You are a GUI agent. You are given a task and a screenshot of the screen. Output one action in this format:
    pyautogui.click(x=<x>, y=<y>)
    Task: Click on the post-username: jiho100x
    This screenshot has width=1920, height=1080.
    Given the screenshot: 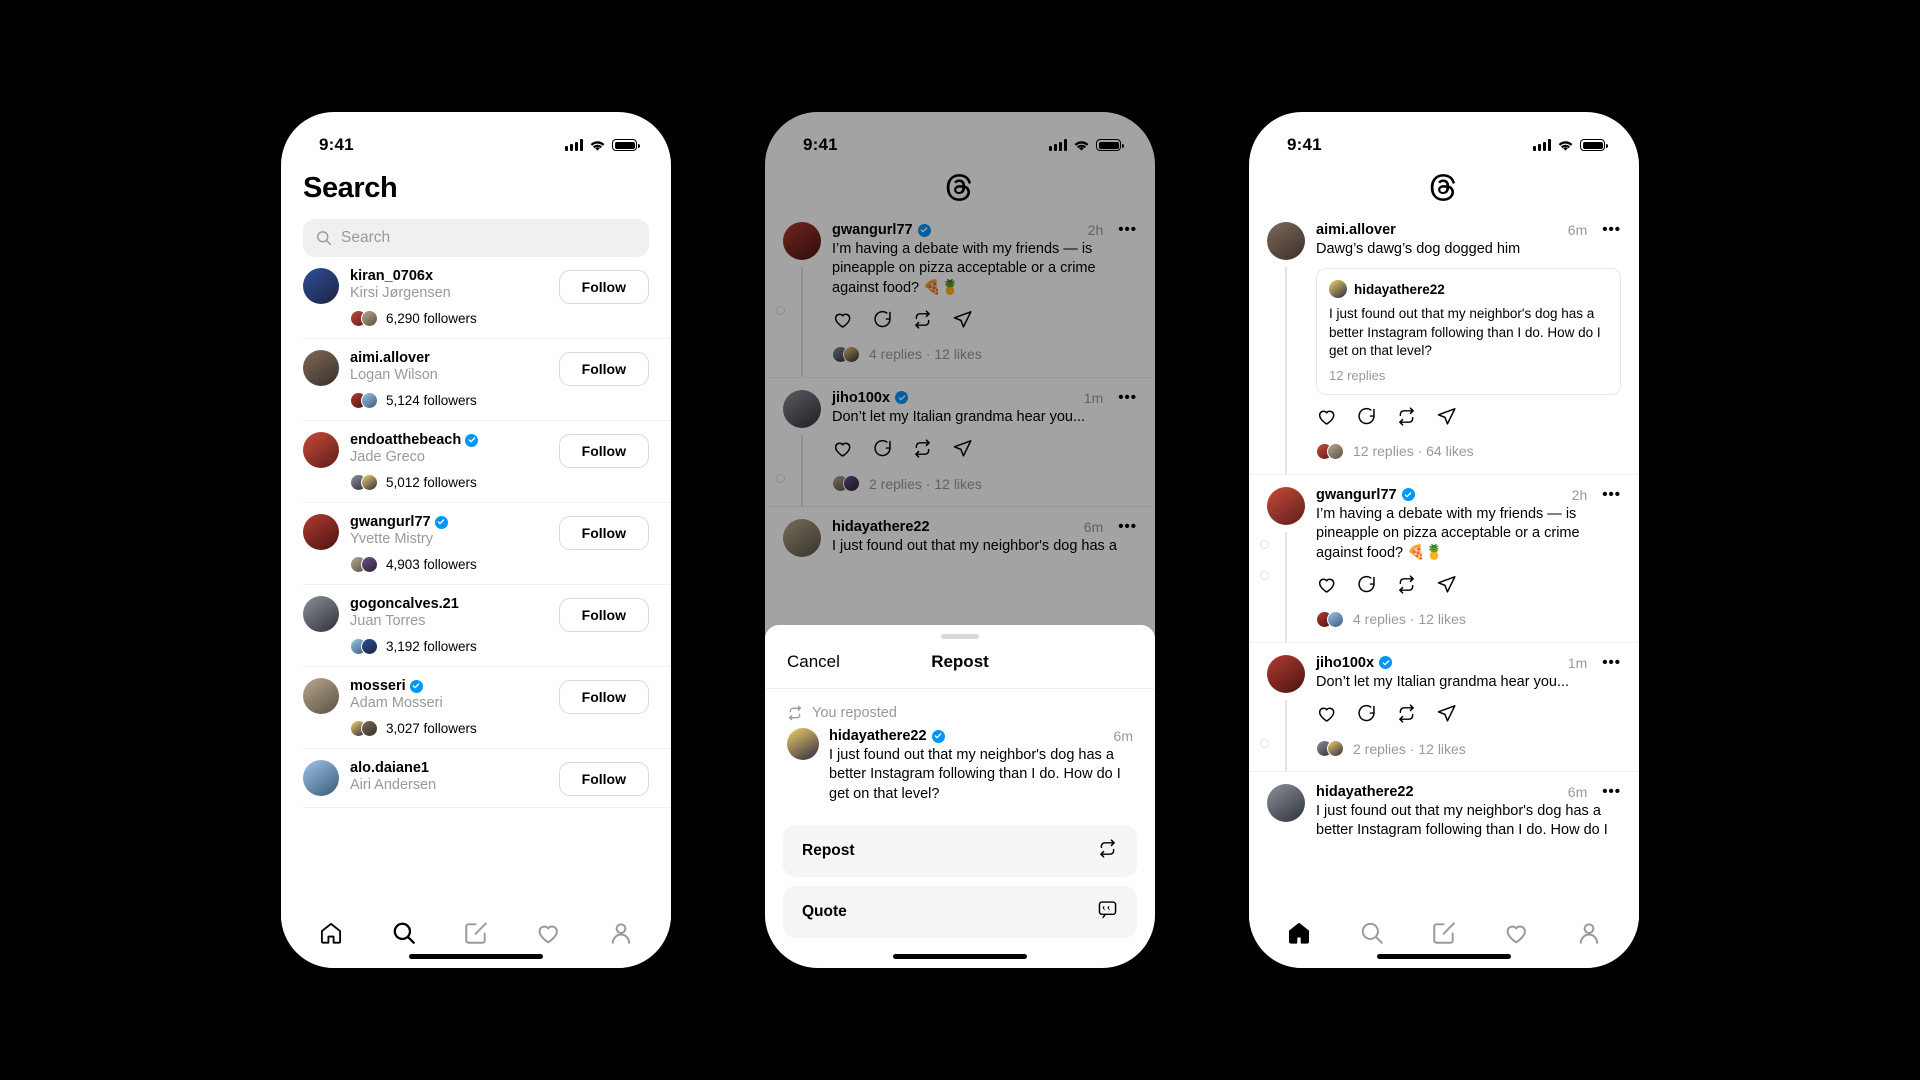 What is the action you would take?
    pyautogui.click(x=1345, y=663)
    